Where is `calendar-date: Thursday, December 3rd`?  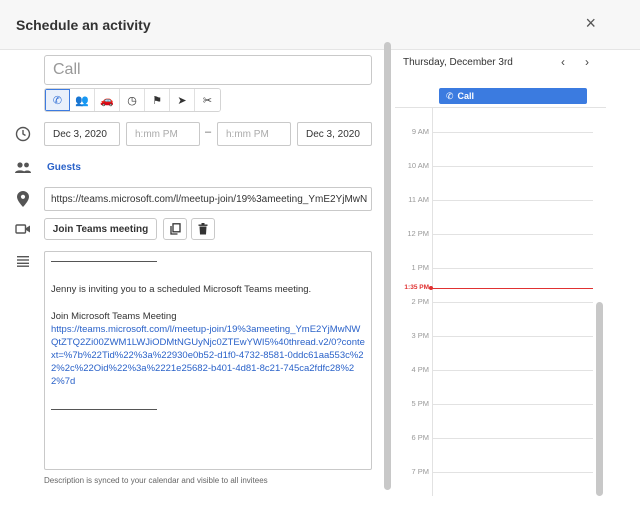
calendar-date: Thursday, December 3rd is located at coordinates (458, 62).